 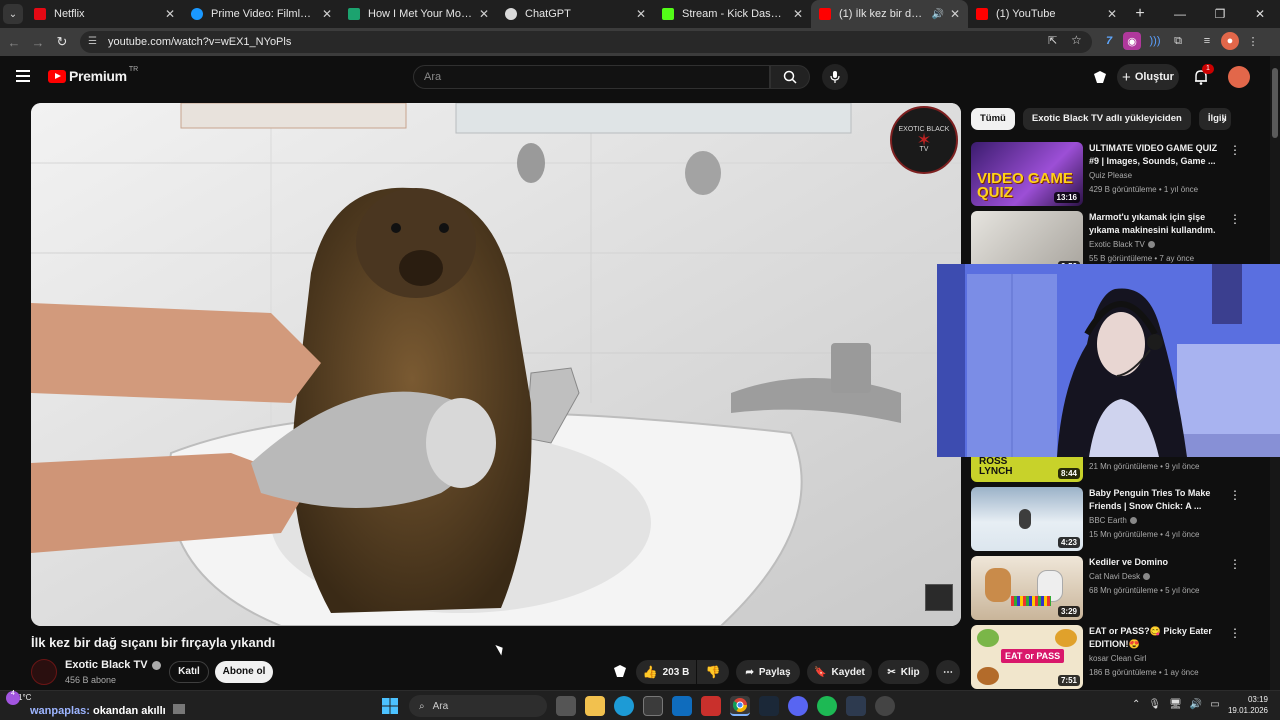 I want to click on chrome-icon, so click(x=740, y=706).